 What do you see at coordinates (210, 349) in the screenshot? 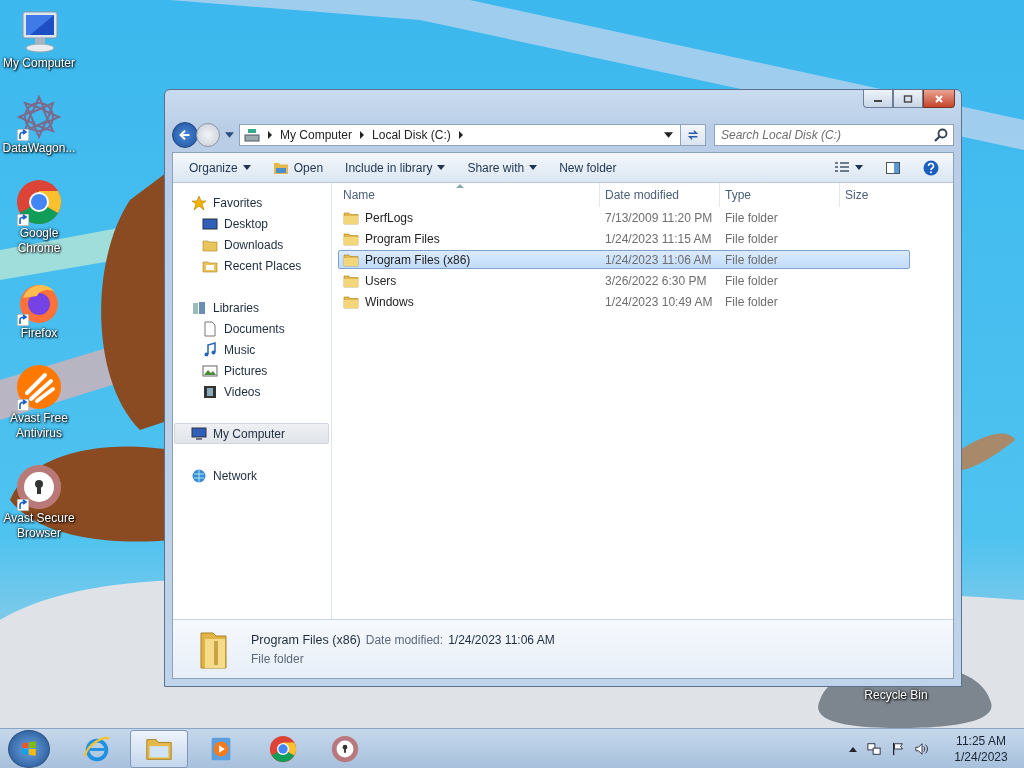
I see `music-note-icon` at bounding box center [210, 349].